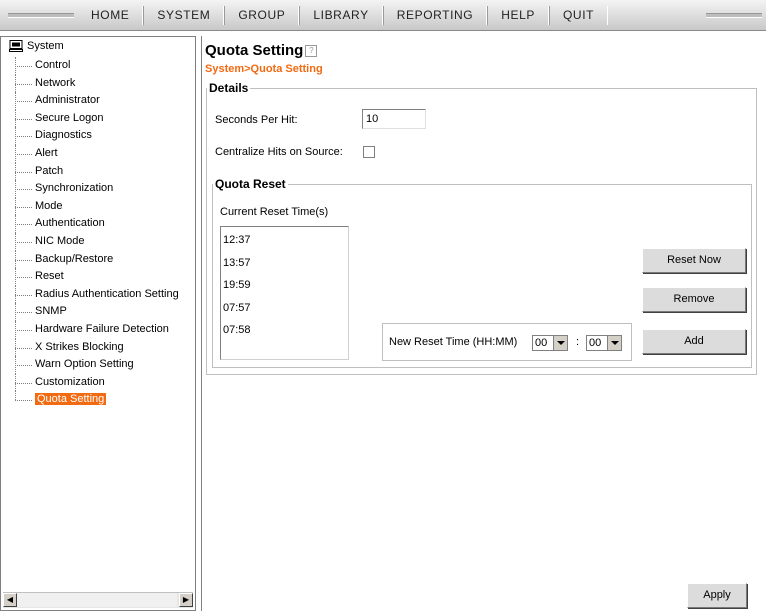 This screenshot has width=766, height=611. I want to click on scroll-thumb, so click(97, 600).